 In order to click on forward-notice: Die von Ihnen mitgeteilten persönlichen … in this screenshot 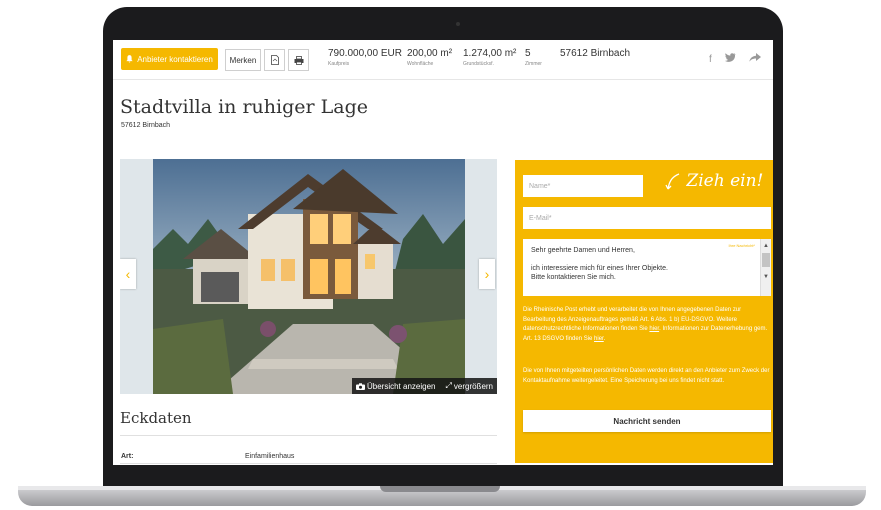, I will do `click(646, 376)`.